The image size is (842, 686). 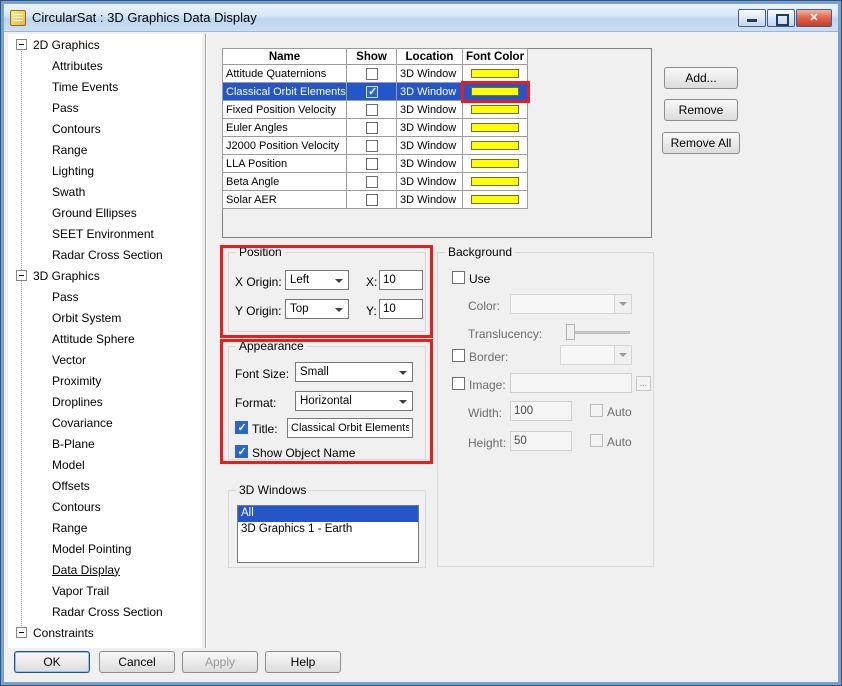 I want to click on list-item: 3D Graphics 1 - Earth, so click(x=328, y=530).